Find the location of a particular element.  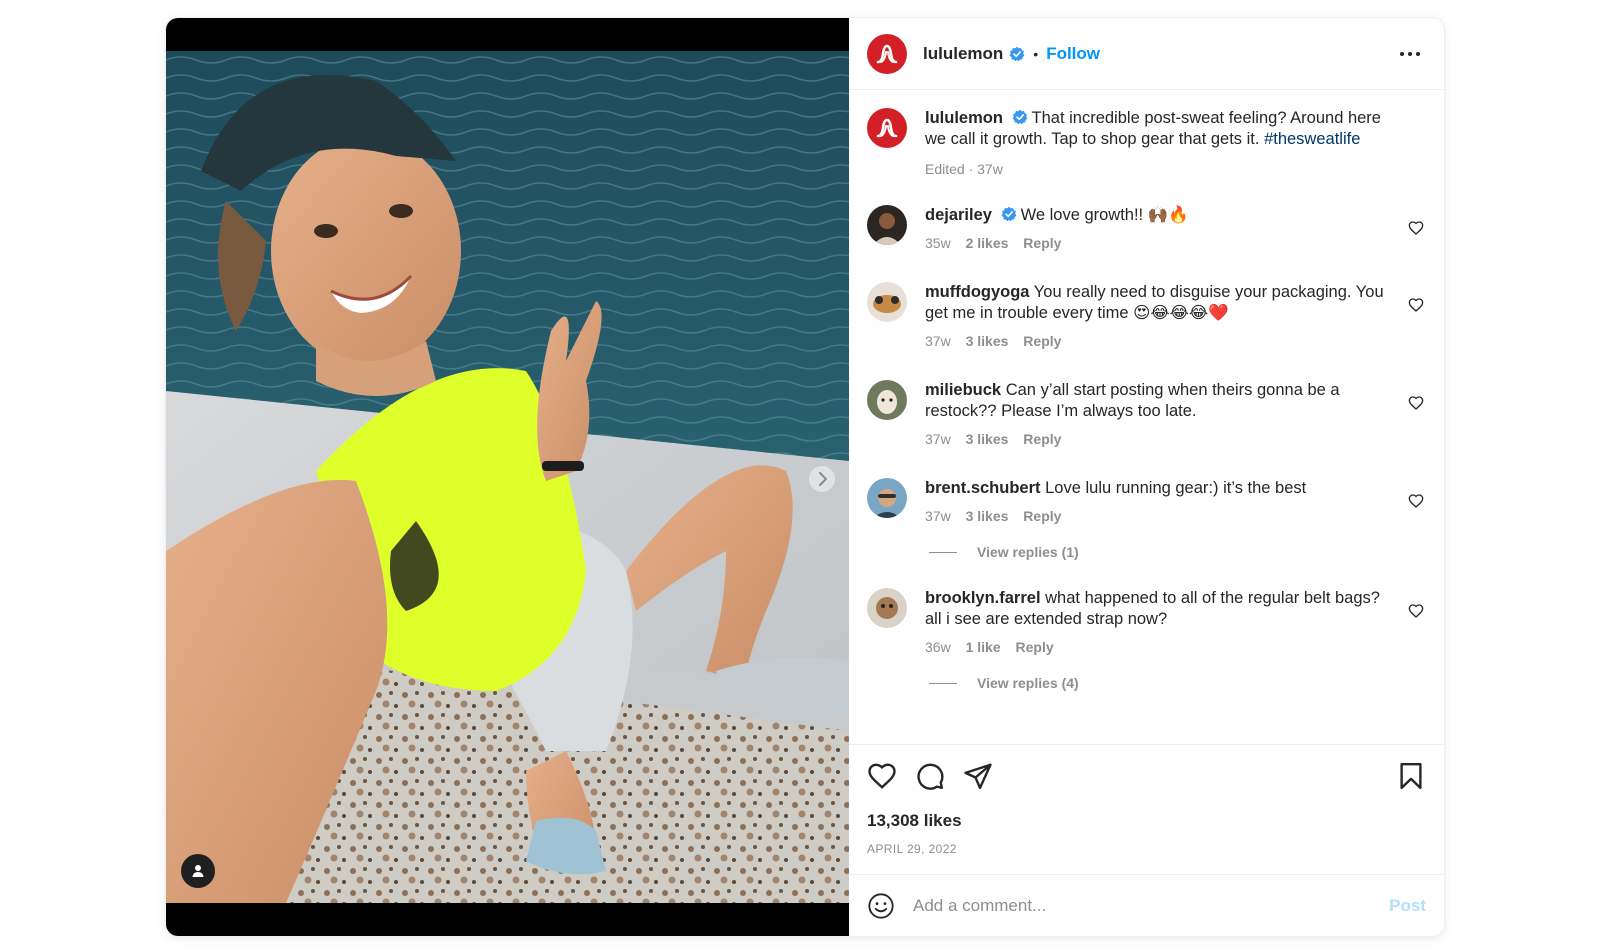

comment-input is located at coordinates (1151, 905).